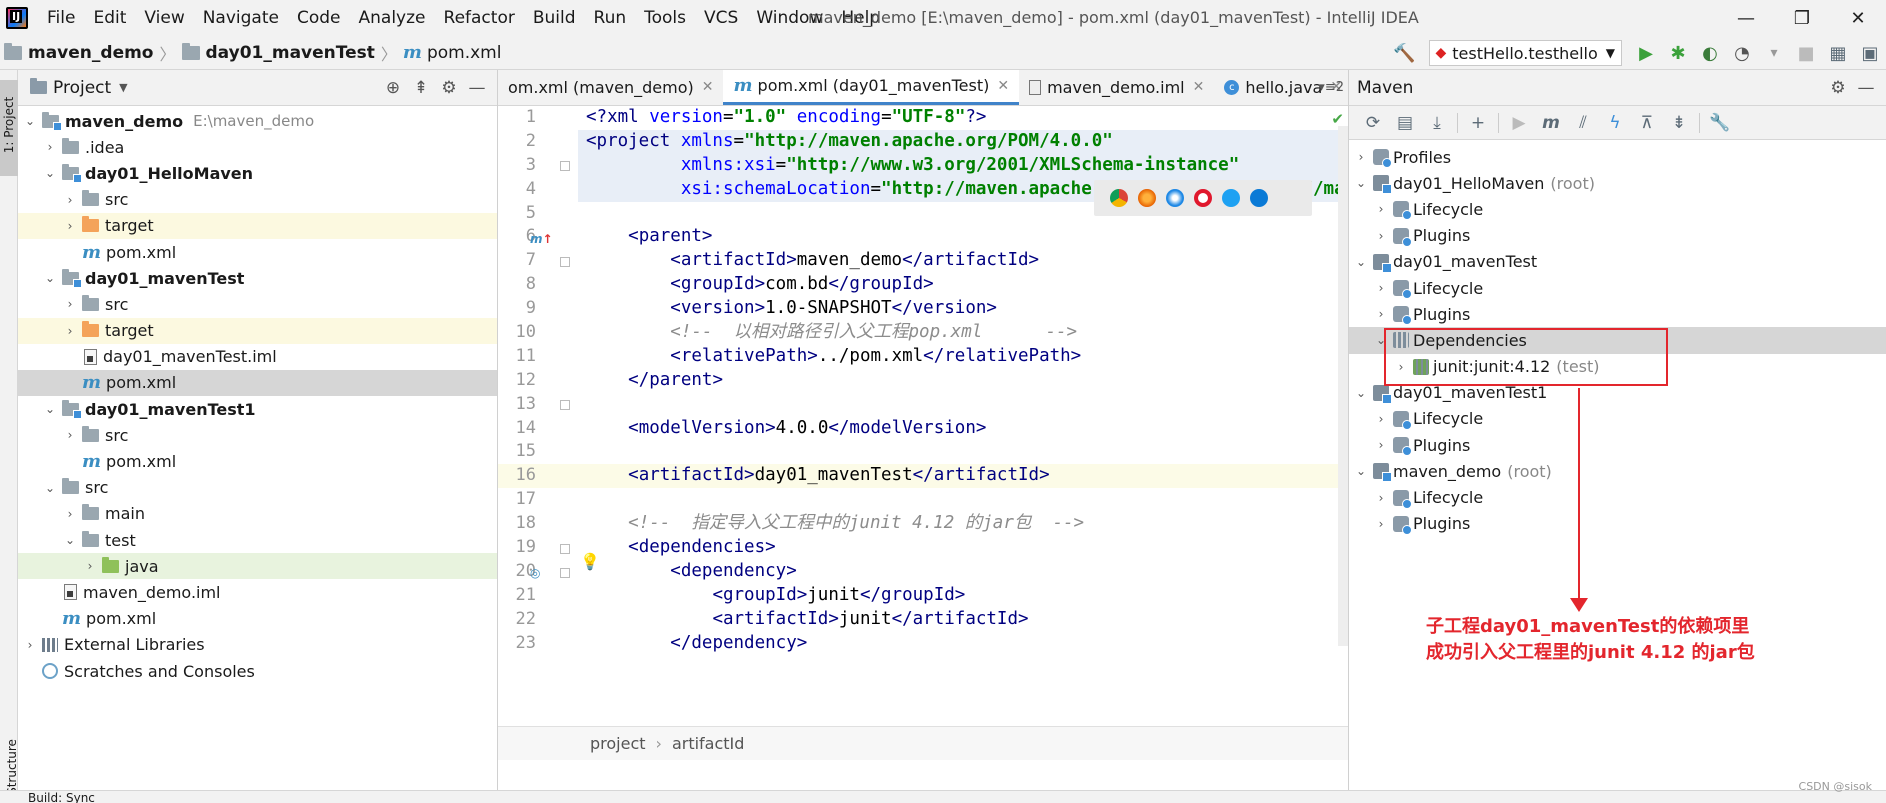 The width and height of the screenshot is (1886, 803). Describe the element at coordinates (1119, 198) in the screenshot. I see `chrome-icon` at that location.